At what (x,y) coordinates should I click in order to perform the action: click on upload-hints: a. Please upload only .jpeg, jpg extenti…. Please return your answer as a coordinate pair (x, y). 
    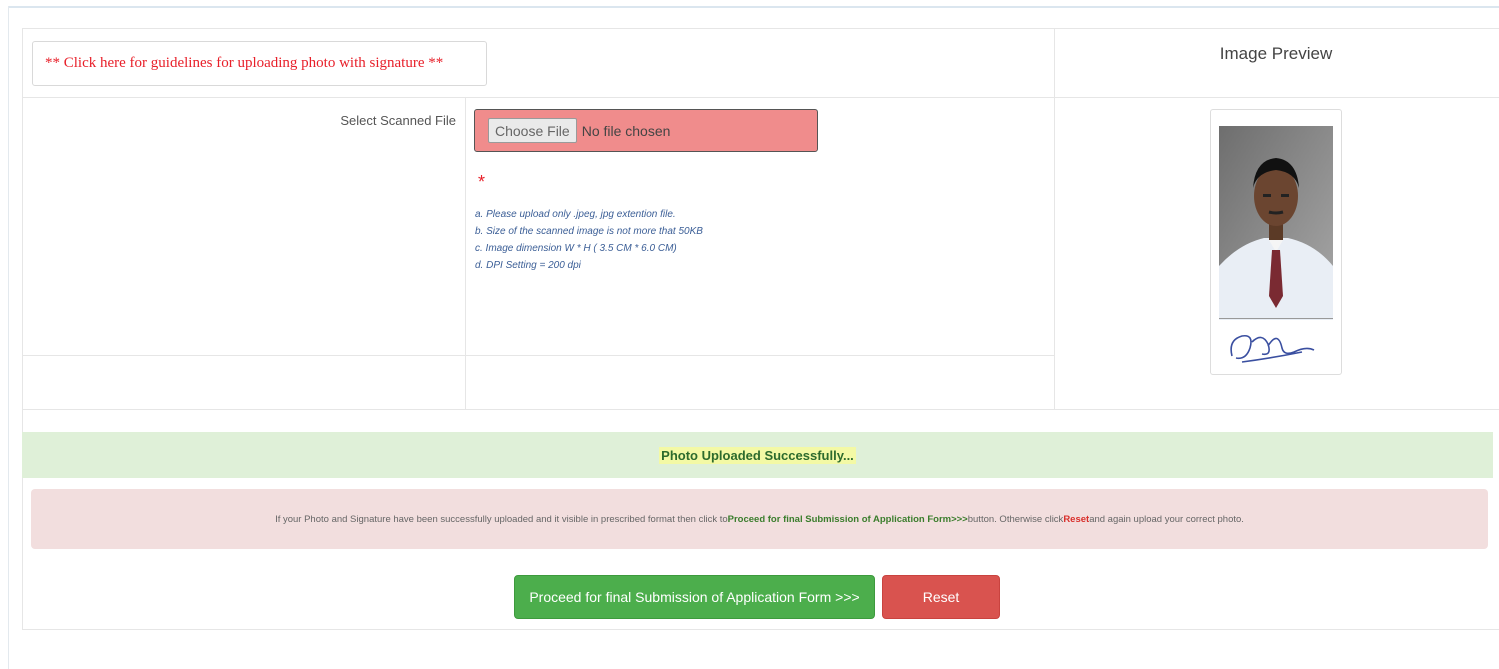
    Looking at the image, I should click on (589, 240).